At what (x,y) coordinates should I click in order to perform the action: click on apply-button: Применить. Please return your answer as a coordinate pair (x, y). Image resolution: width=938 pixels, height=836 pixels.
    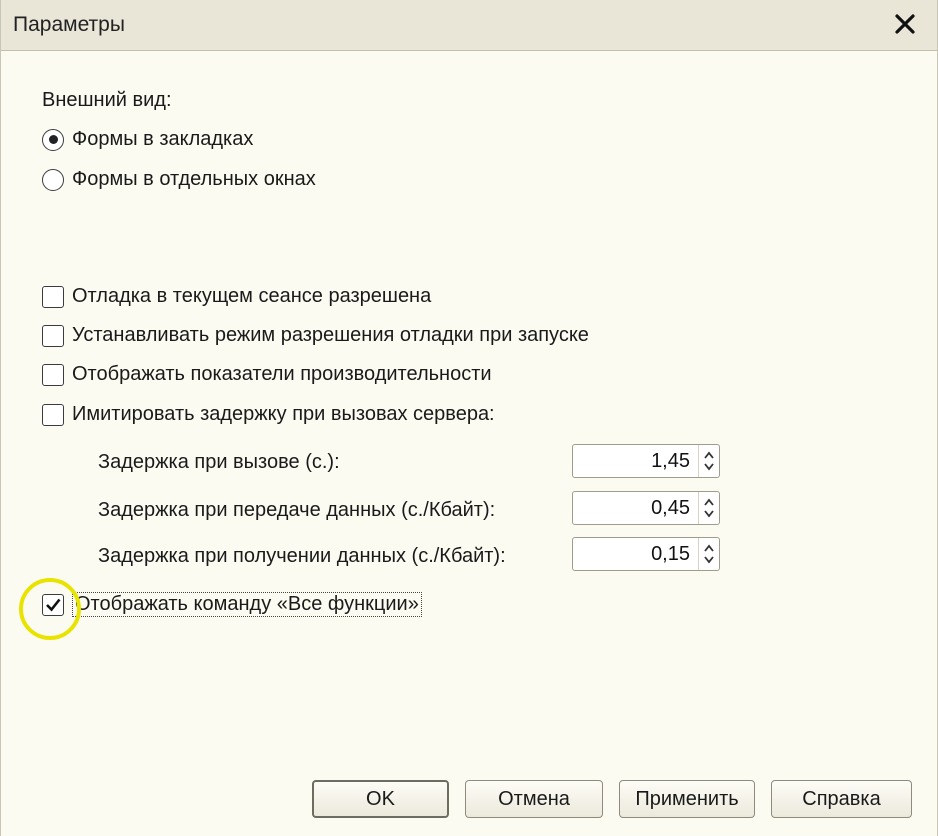
    Looking at the image, I should click on (687, 799).